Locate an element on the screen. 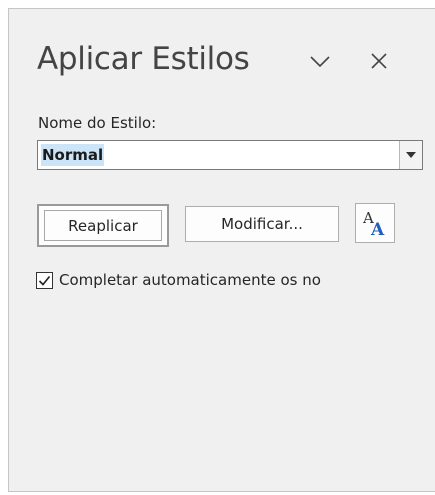  style-name-combobox: Normal is located at coordinates (230, 155).